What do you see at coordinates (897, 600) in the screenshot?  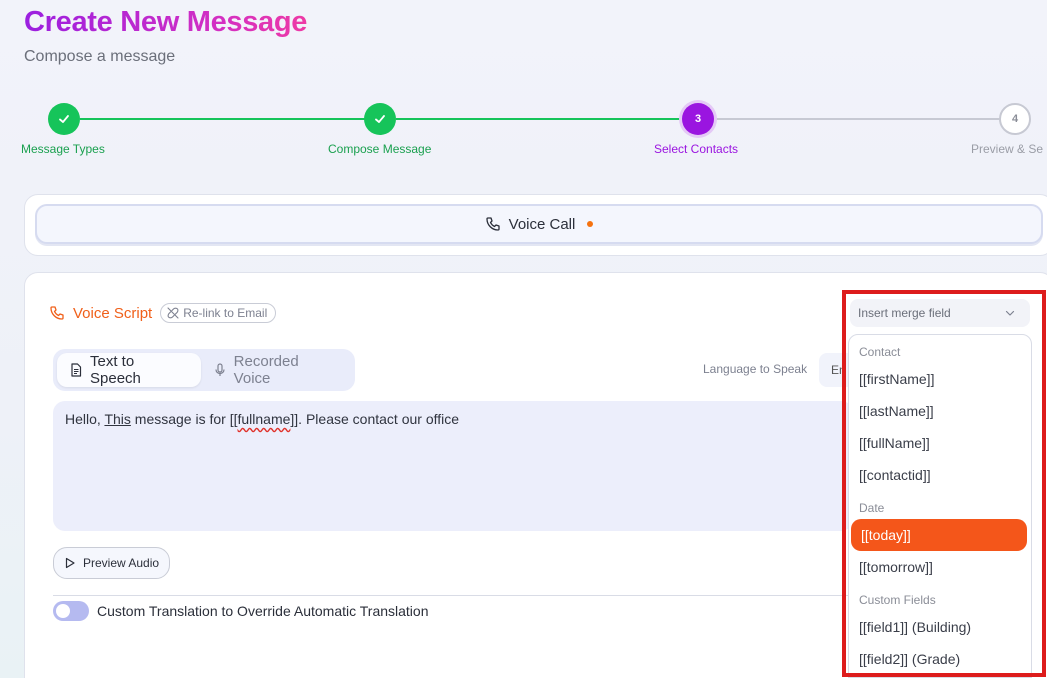 I see `menu-group-custom-fields: Custom Fields` at bounding box center [897, 600].